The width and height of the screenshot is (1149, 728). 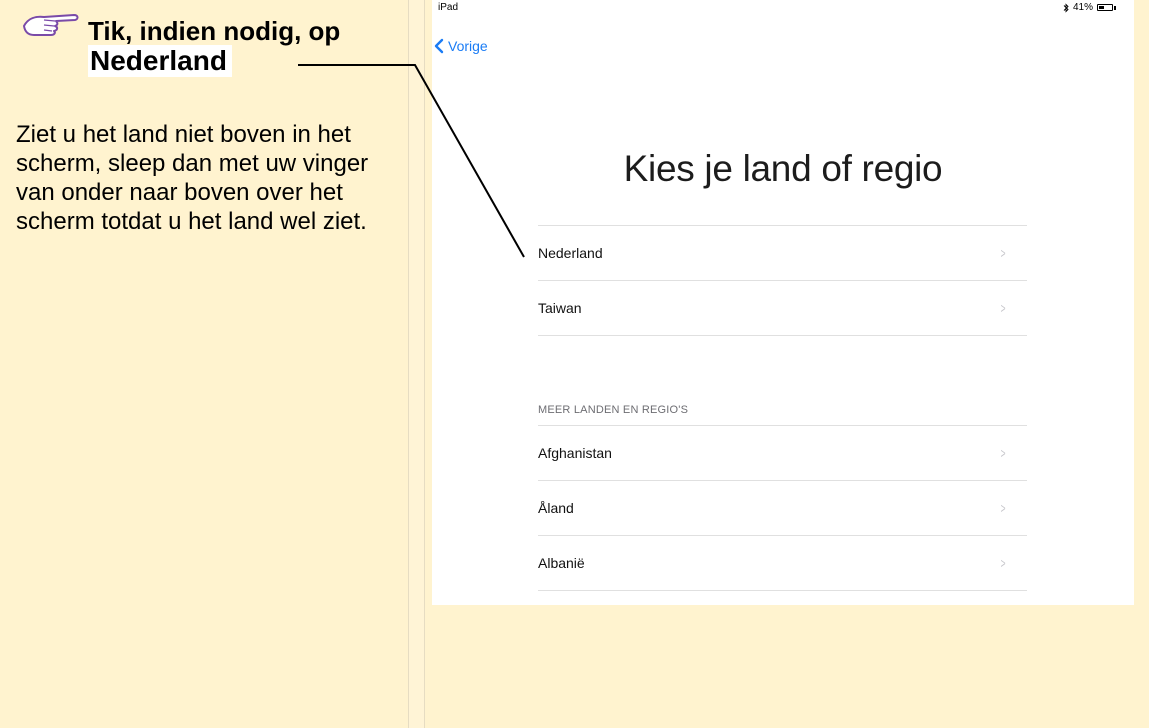 What do you see at coordinates (782, 563) in the screenshot?
I see `country-row-albanie: Albanië >` at bounding box center [782, 563].